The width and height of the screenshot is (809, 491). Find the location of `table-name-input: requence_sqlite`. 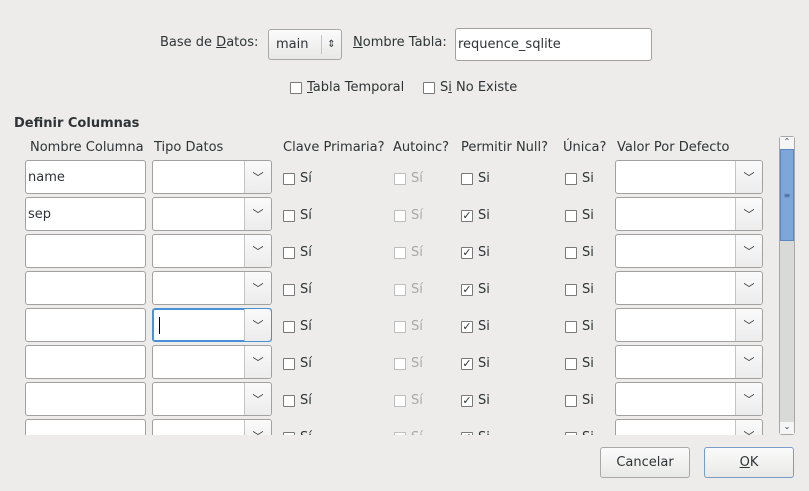

table-name-input: requence_sqlite is located at coordinates (553, 44).